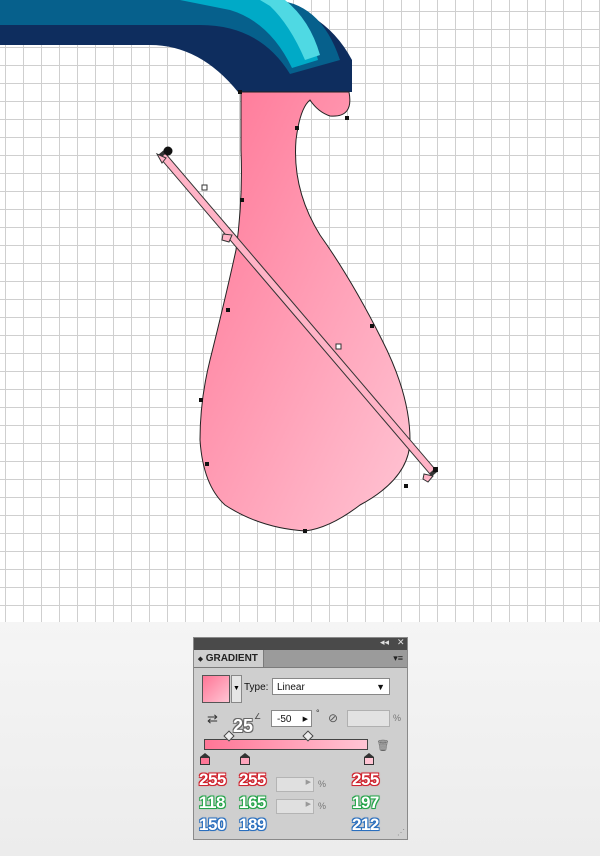  I want to click on opacity-percent: %, so click(322, 784).